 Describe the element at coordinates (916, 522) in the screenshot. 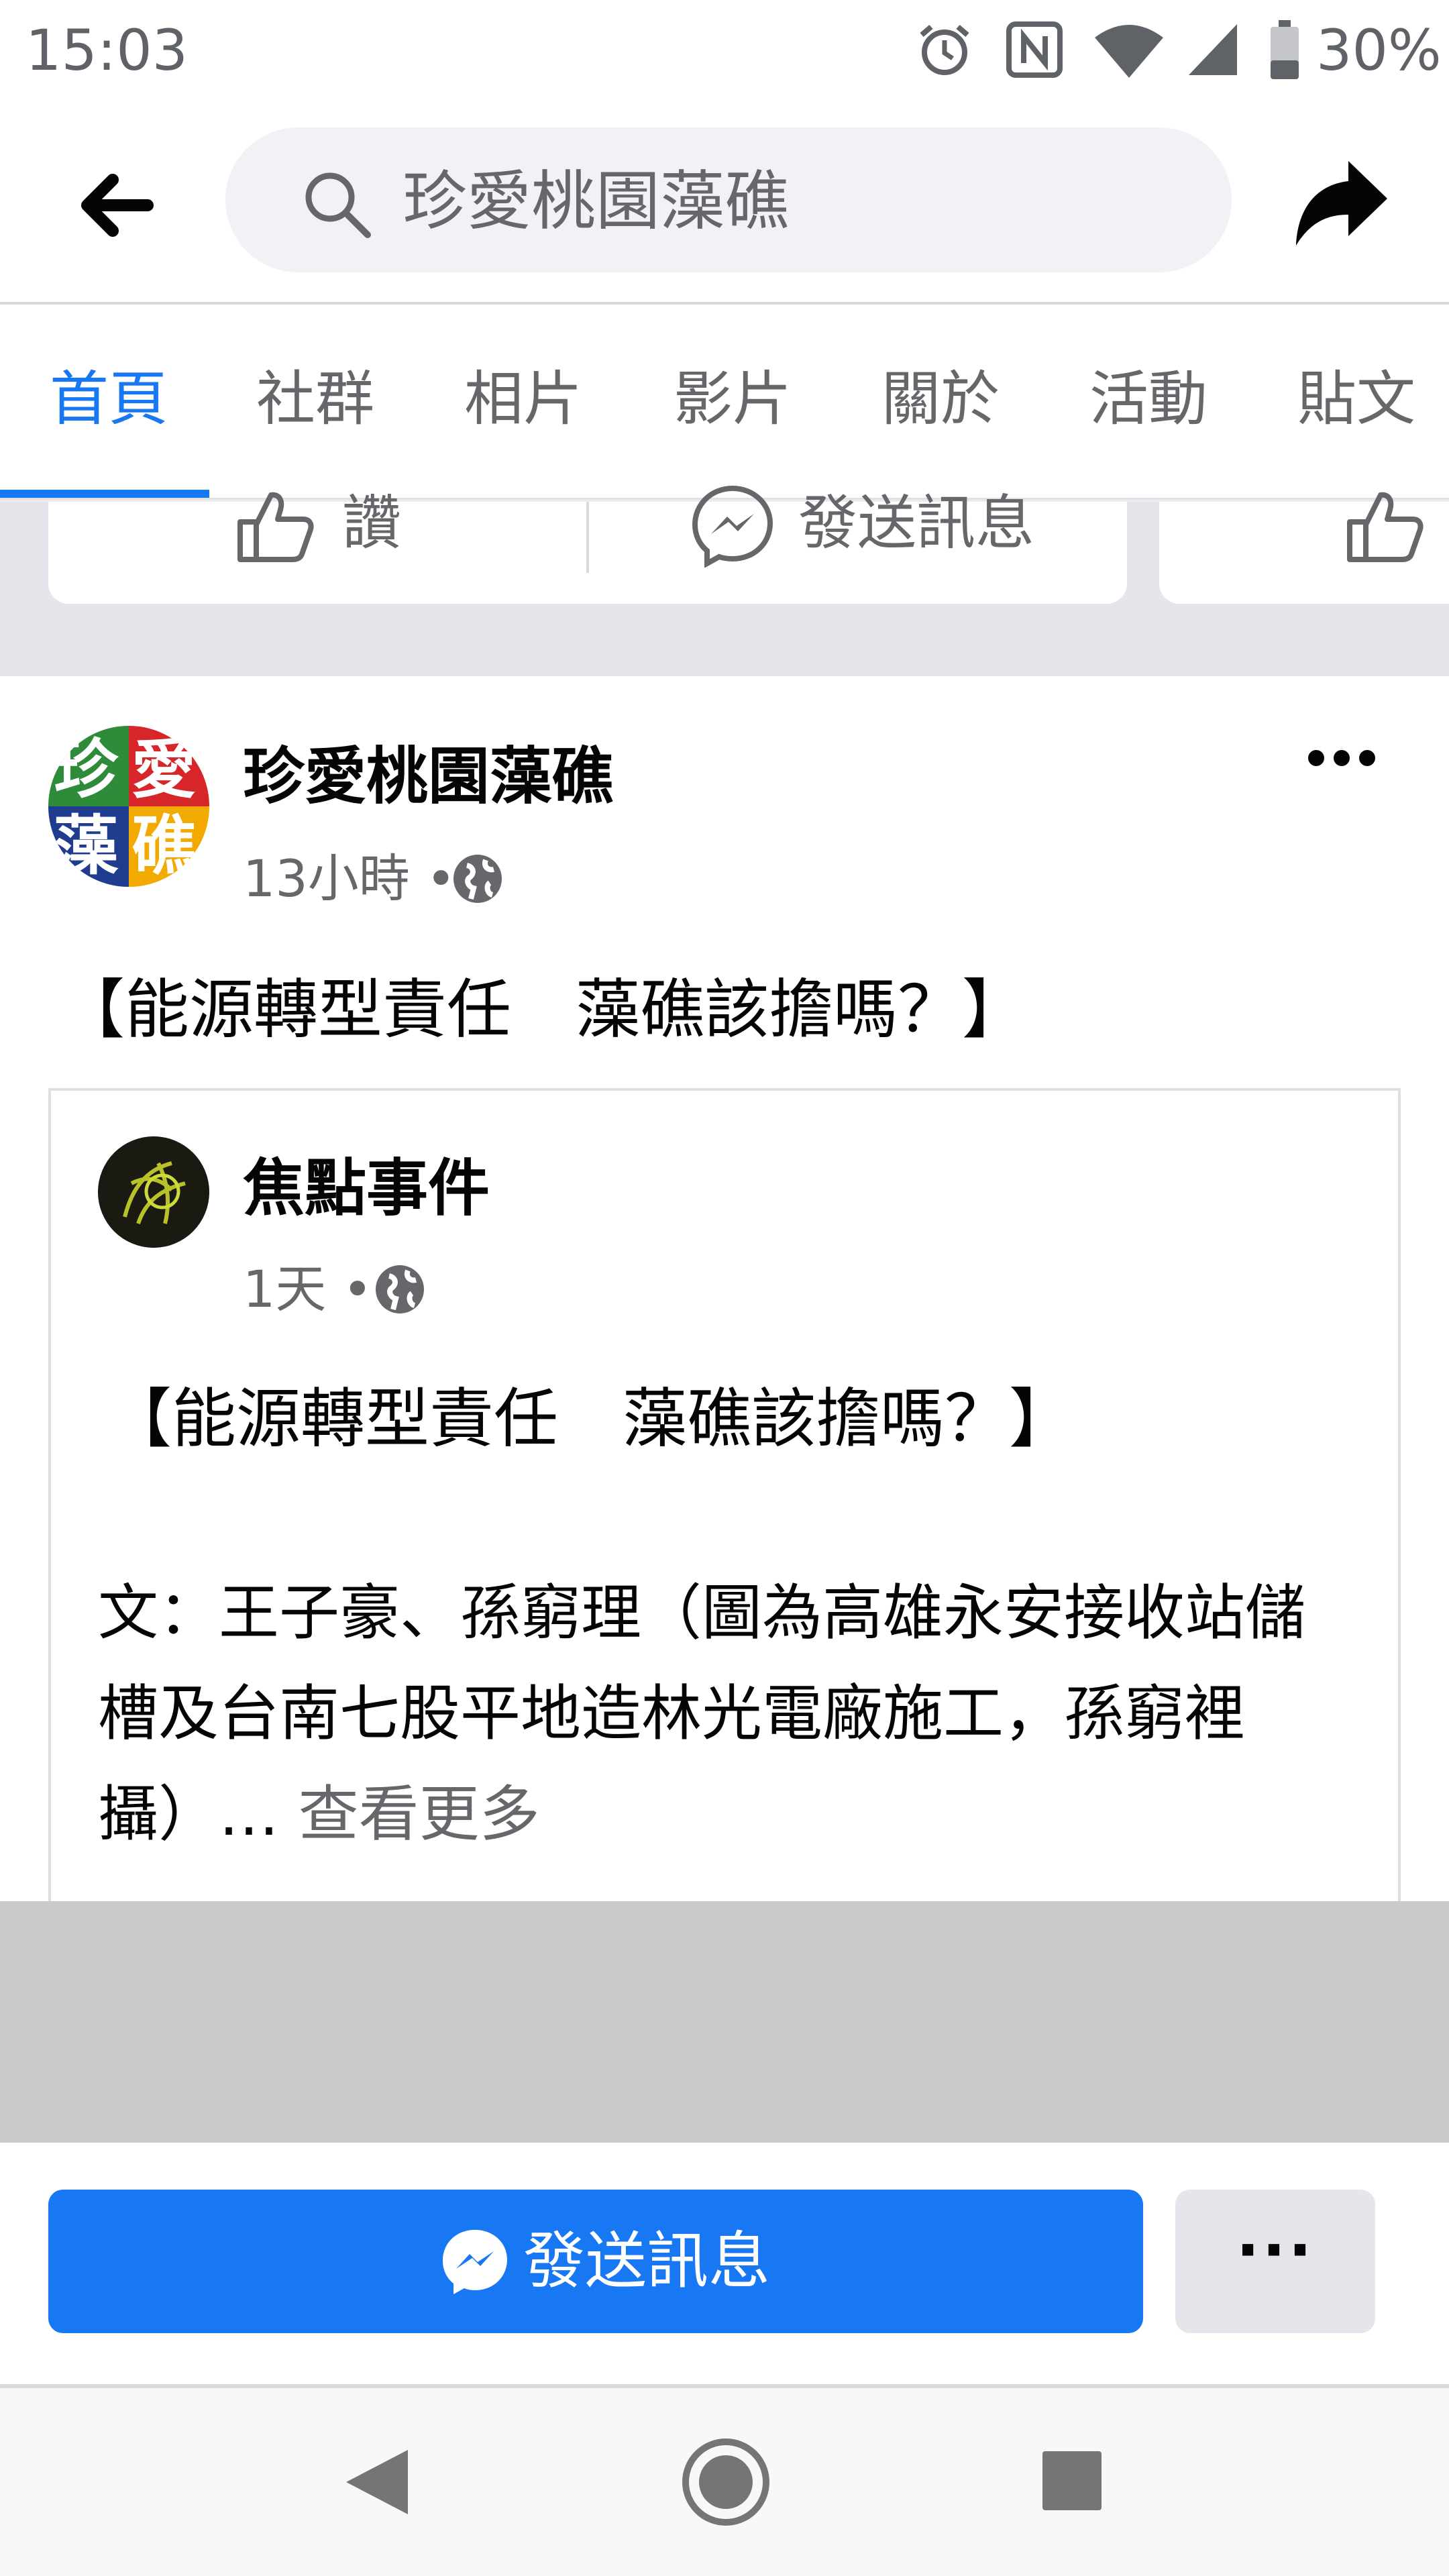

I see `message-label: 發送訊息` at that location.